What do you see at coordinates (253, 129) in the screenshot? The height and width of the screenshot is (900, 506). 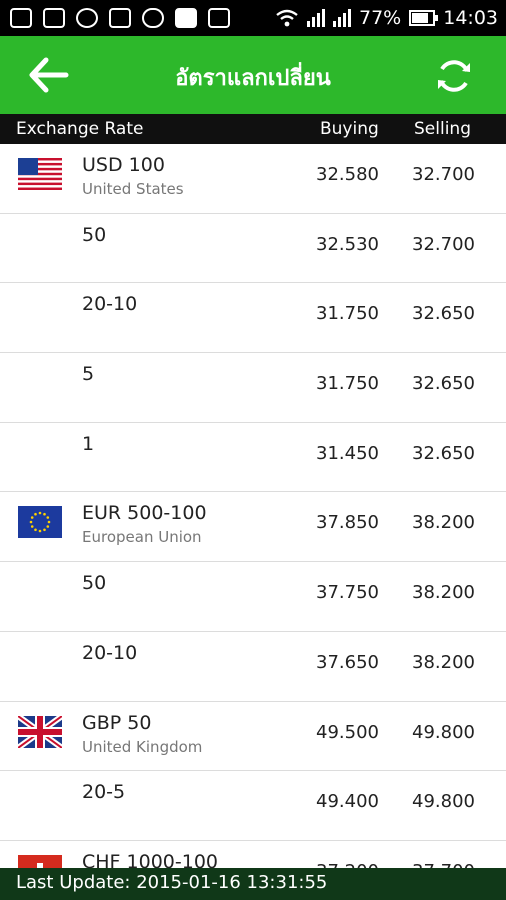 I see `column-header: Exchange Rate Buying Selling` at bounding box center [253, 129].